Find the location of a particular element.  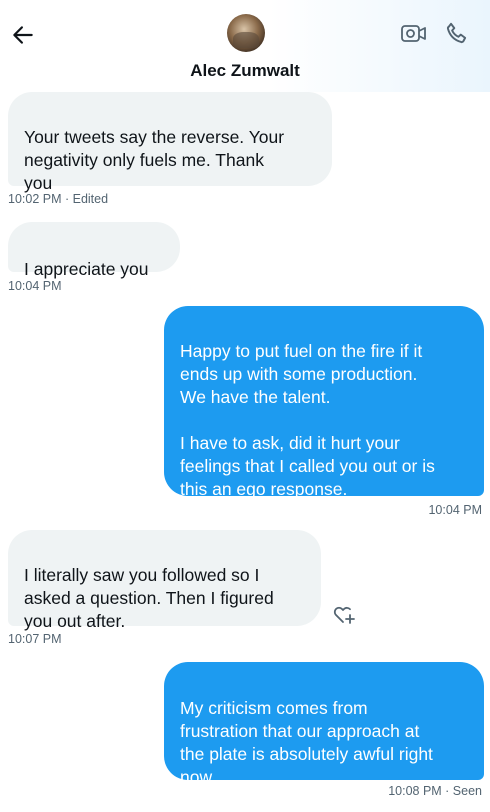

conversation-header: Alec Zumwalt is located at coordinates (245, 46).